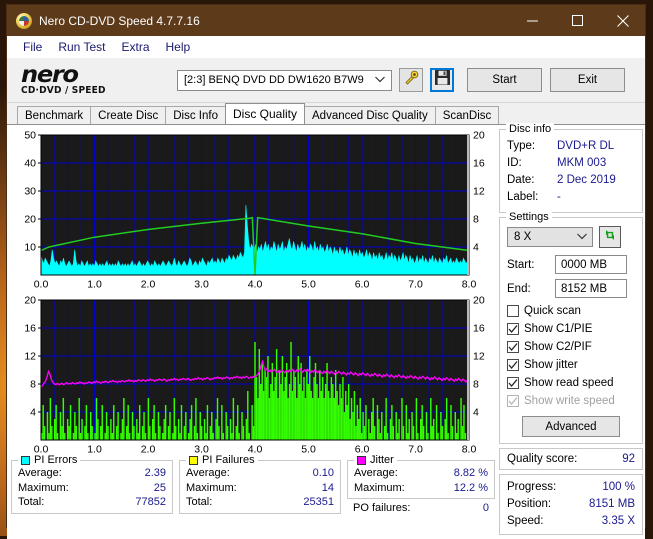 The height and width of the screenshot is (539, 653). What do you see at coordinates (361, 460) in the screenshot?
I see `jitter-color-swatch` at bounding box center [361, 460].